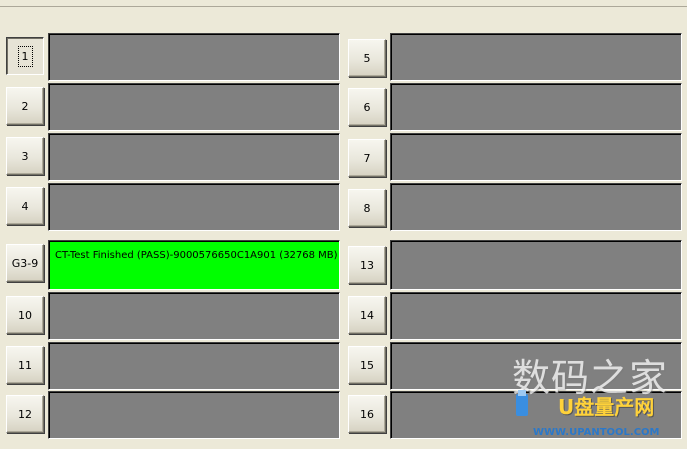  I want to click on slot-button-label: 14, so click(367, 315).